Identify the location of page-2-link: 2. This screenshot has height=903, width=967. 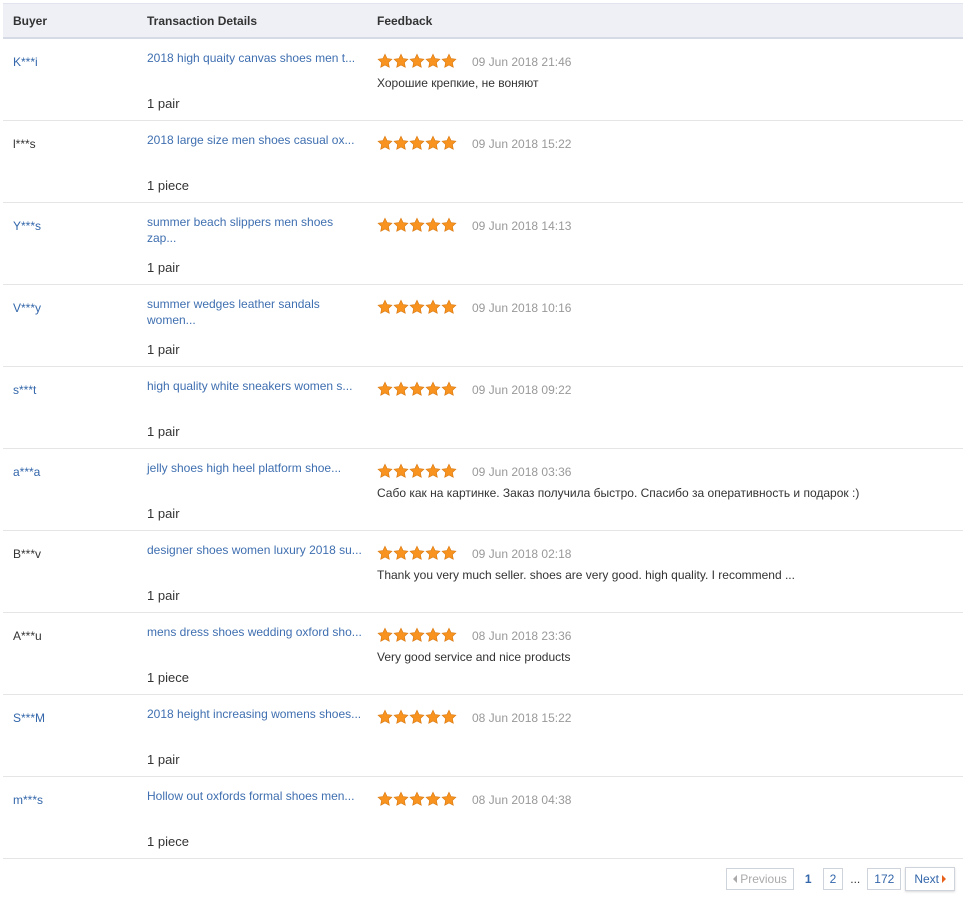
(833, 879).